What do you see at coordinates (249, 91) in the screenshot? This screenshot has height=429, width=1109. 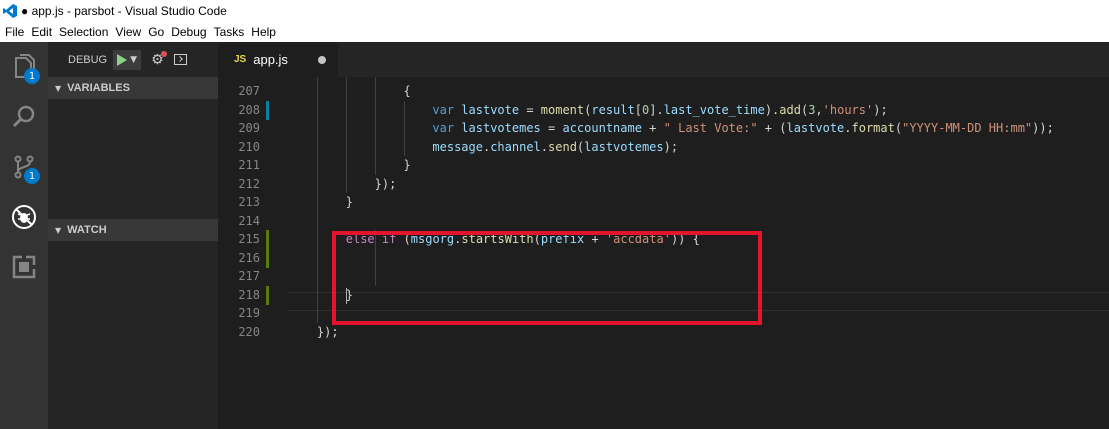 I see `line-number: 207` at bounding box center [249, 91].